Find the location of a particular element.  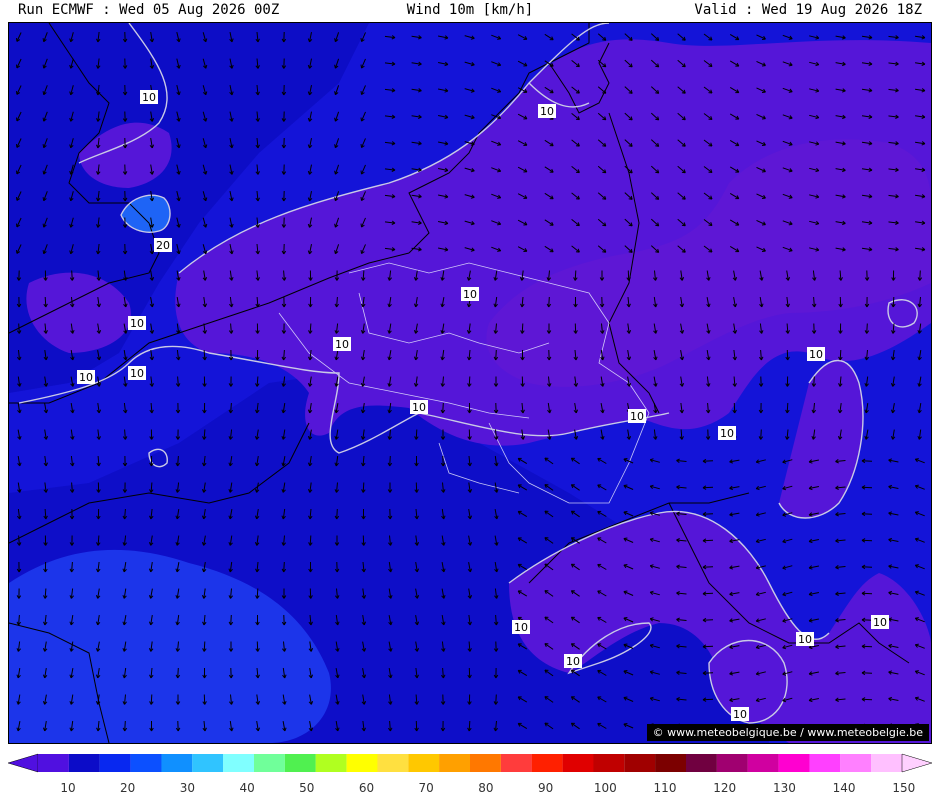

legend-tick-label: 140 is located at coordinates (844, 788).